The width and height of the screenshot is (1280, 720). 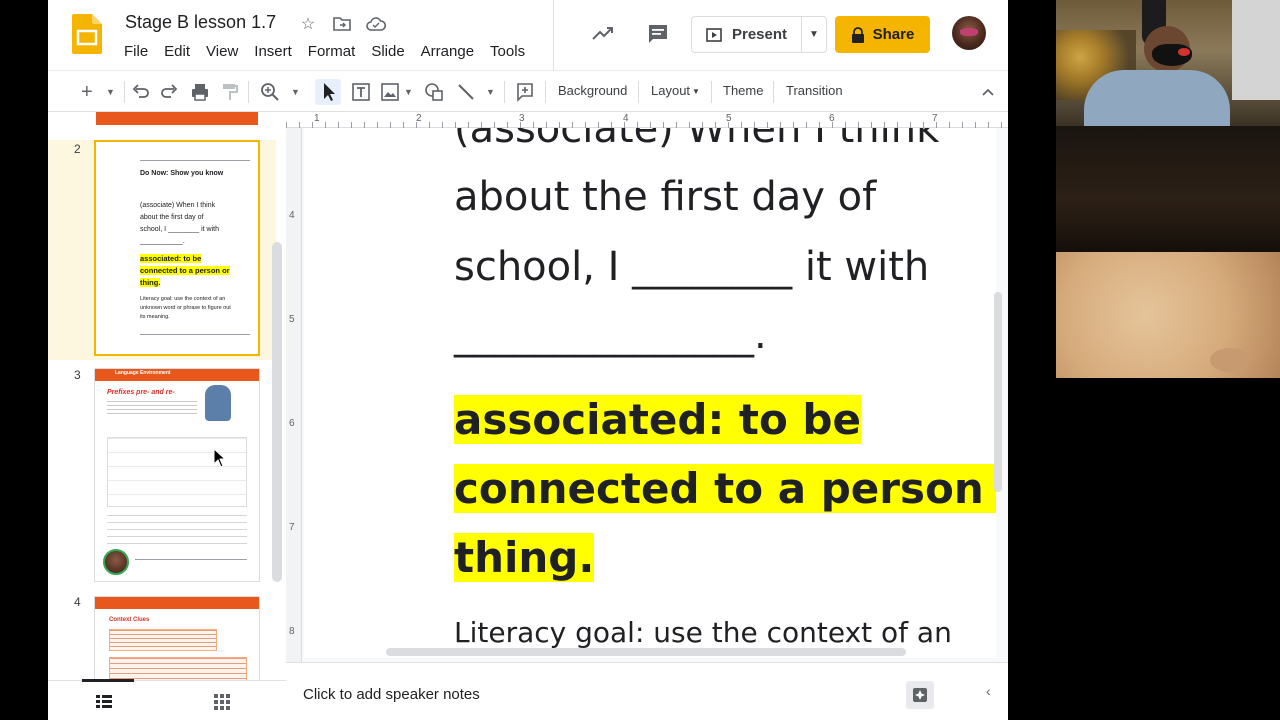 I want to click on thumbnail-illustration, so click(x=218, y=403).